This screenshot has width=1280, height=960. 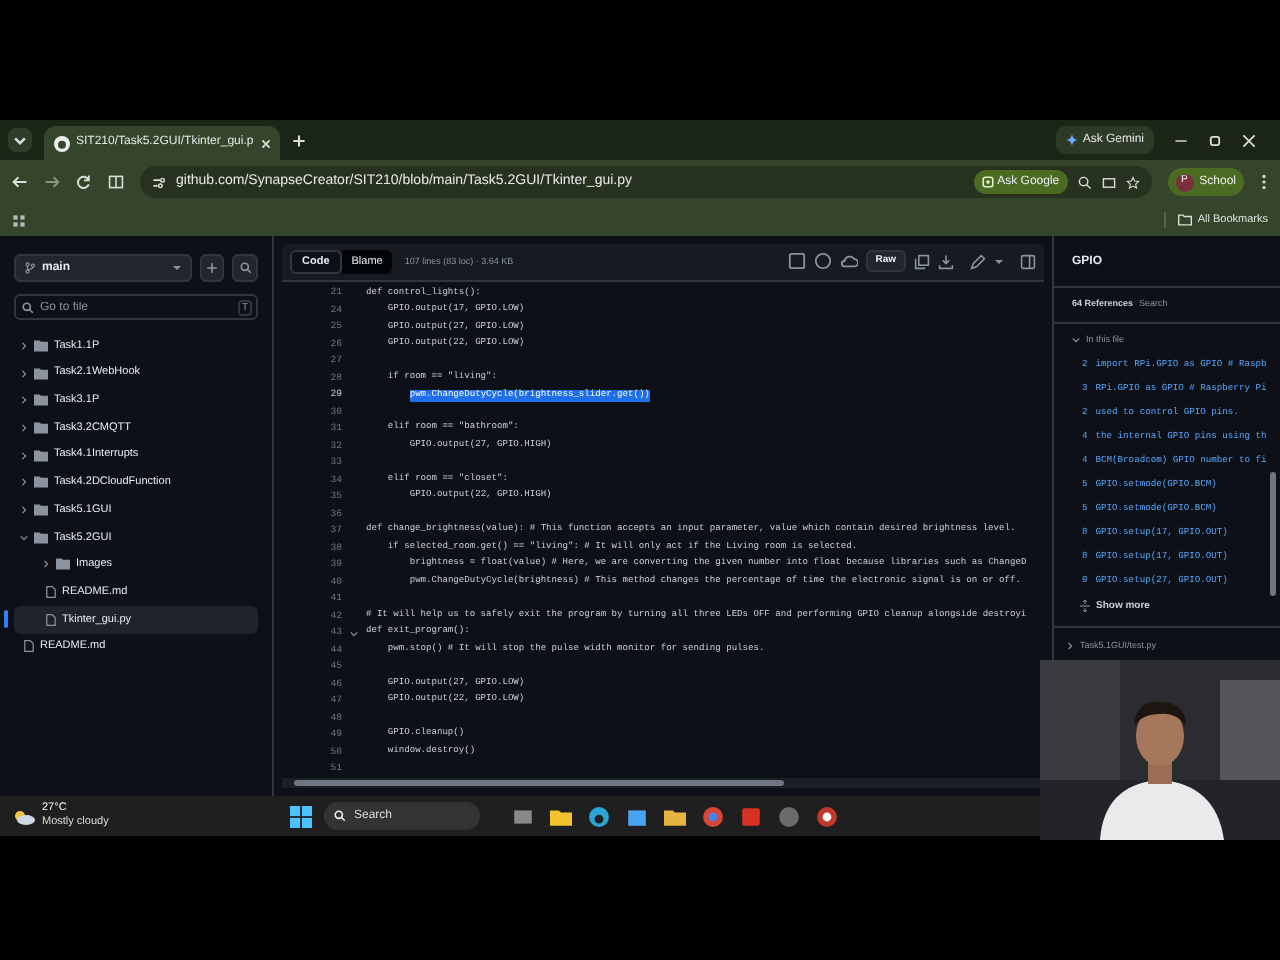 What do you see at coordinates (922, 261) in the screenshot?
I see `copy-icon` at bounding box center [922, 261].